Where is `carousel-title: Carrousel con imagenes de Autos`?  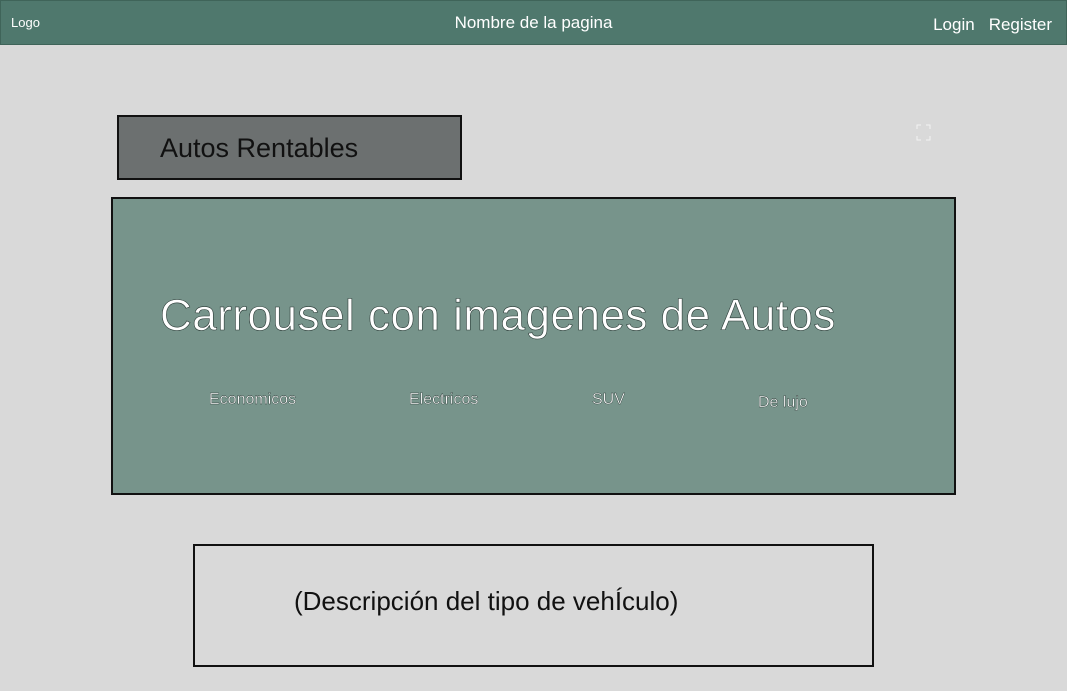
carousel-title: Carrousel con imagenes de Autos is located at coordinates (498, 316).